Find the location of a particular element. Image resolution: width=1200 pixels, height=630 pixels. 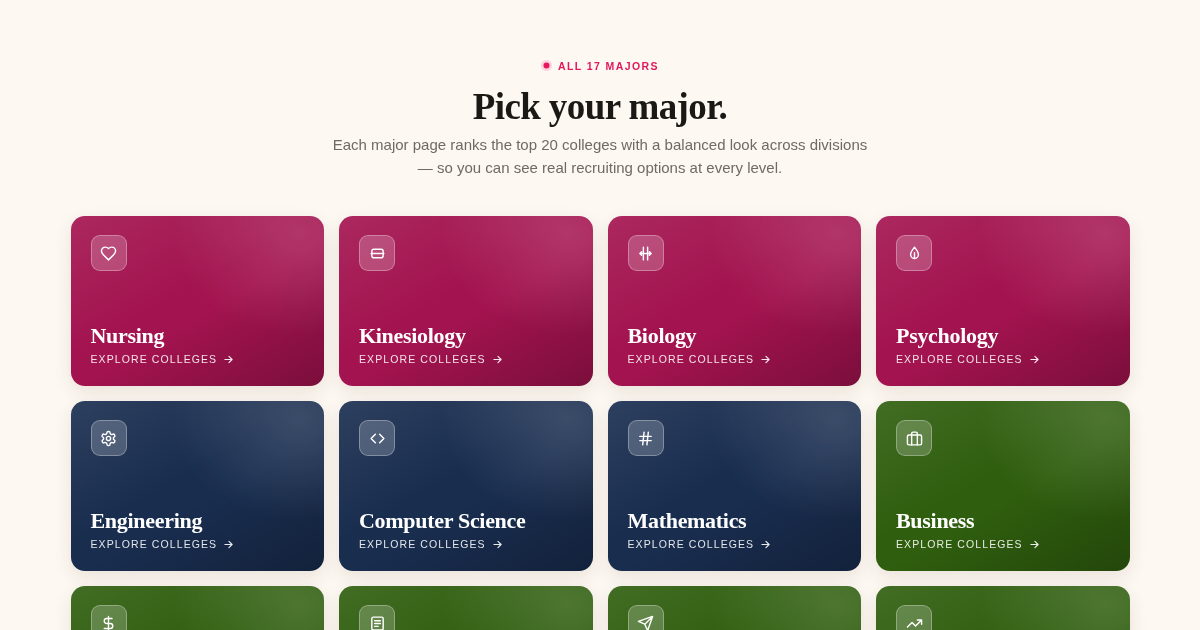

briefcase-icon is located at coordinates (914, 438).